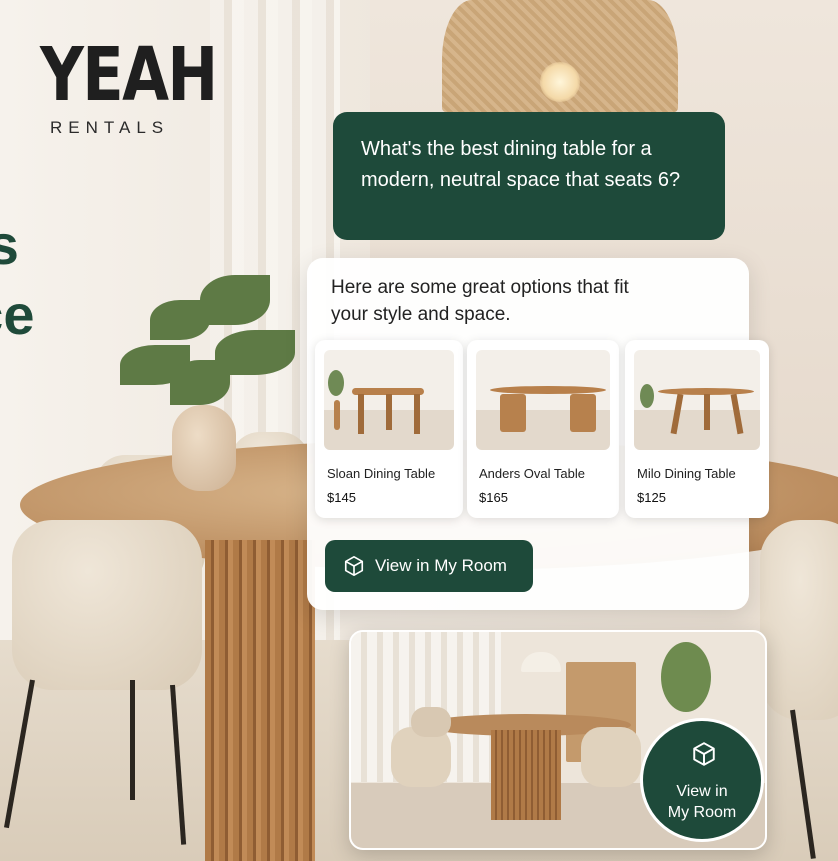 This screenshot has height=861, width=838. What do you see at coordinates (441, 565) in the screenshot?
I see `view-in-my-room-label: View in My Room` at bounding box center [441, 565].